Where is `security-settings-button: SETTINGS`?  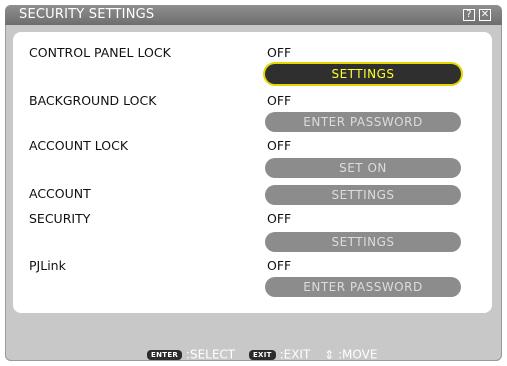
security-settings-button: SETTINGS is located at coordinates (363, 242).